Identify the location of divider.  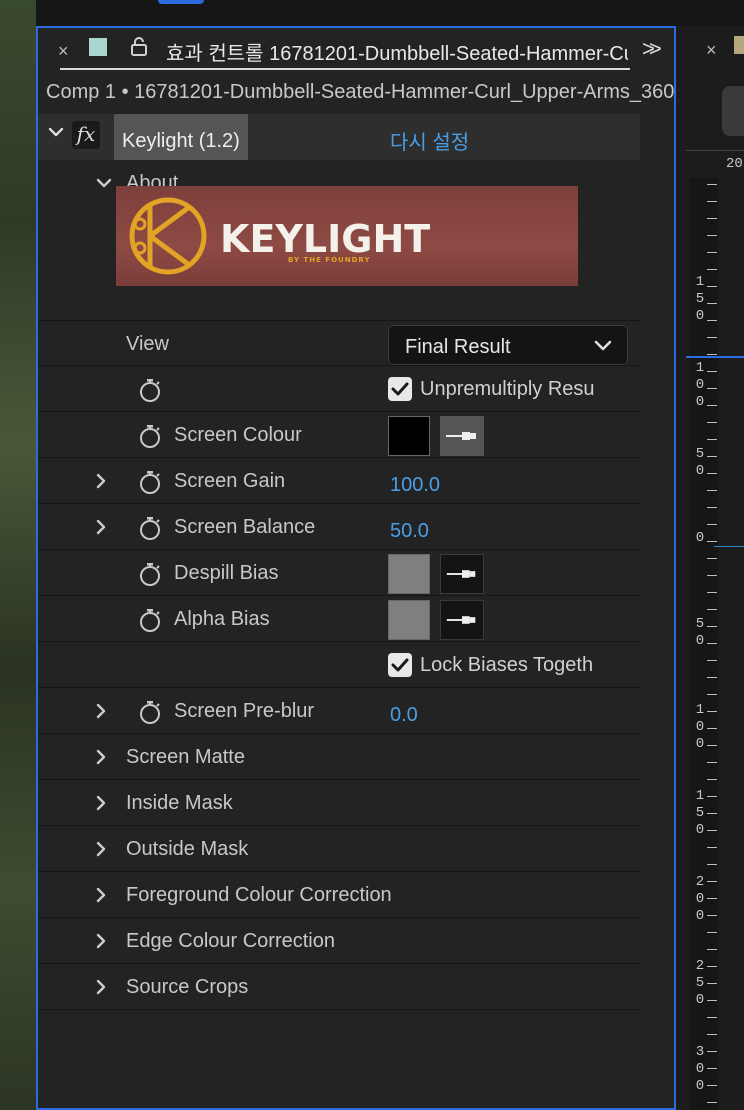
(715, 150).